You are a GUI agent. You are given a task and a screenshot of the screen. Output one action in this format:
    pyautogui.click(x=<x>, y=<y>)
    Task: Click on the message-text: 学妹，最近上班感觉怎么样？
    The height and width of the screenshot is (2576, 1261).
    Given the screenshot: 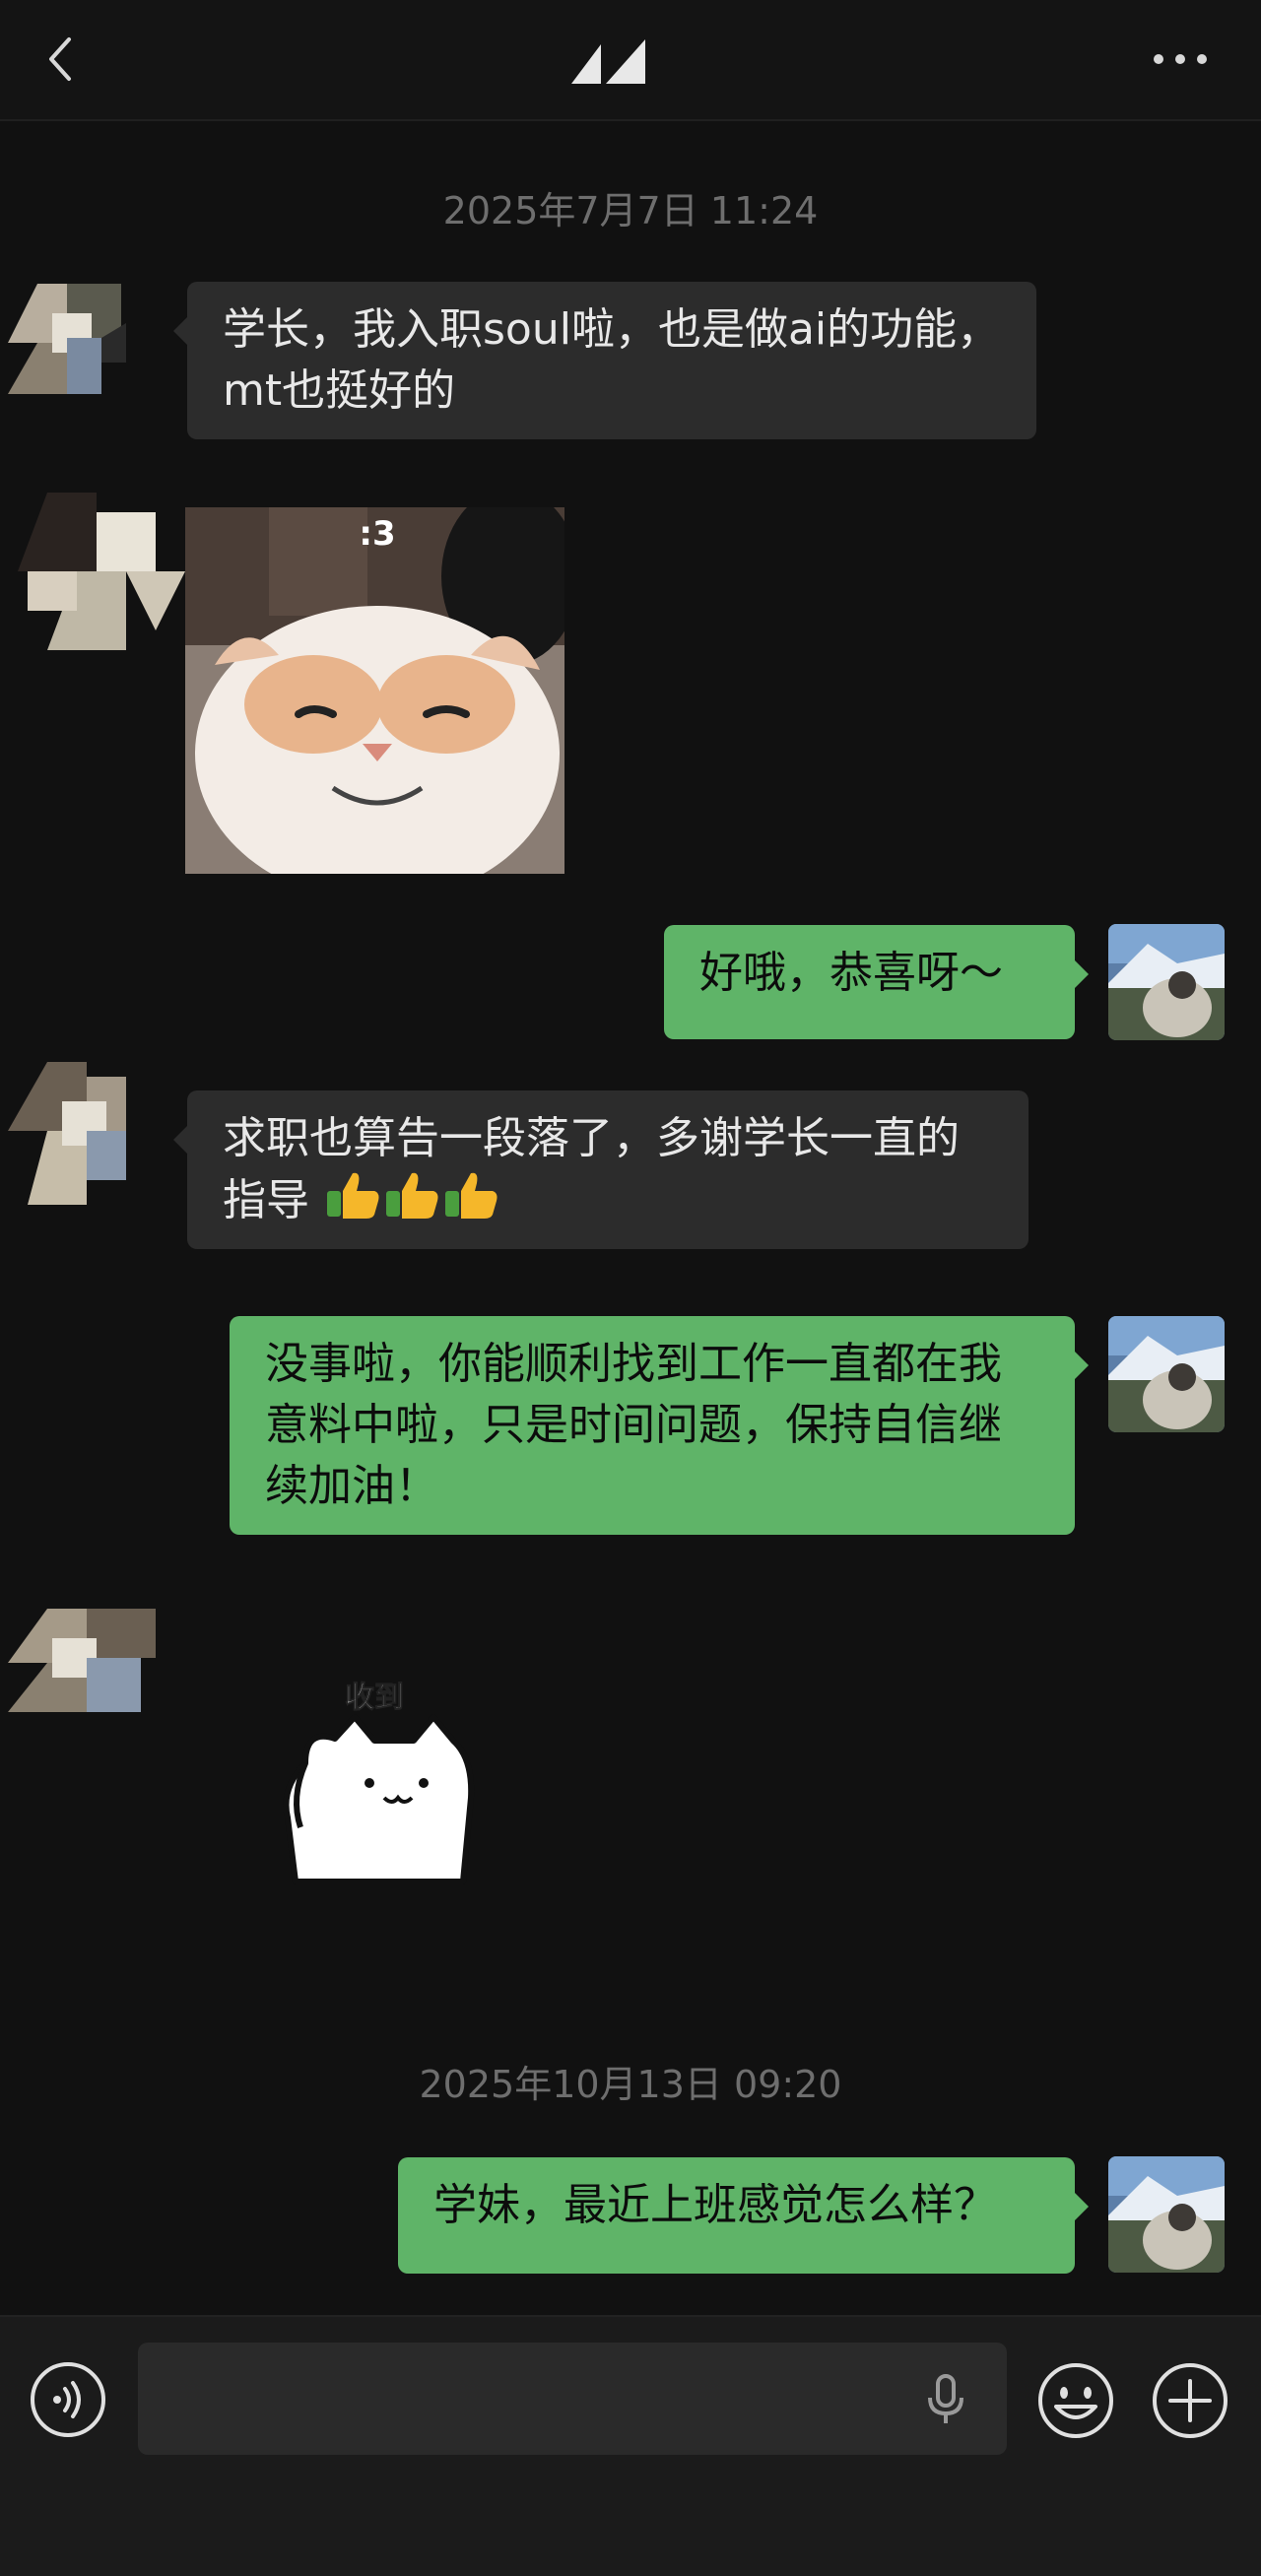 What is the action you would take?
    pyautogui.click(x=715, y=2205)
    